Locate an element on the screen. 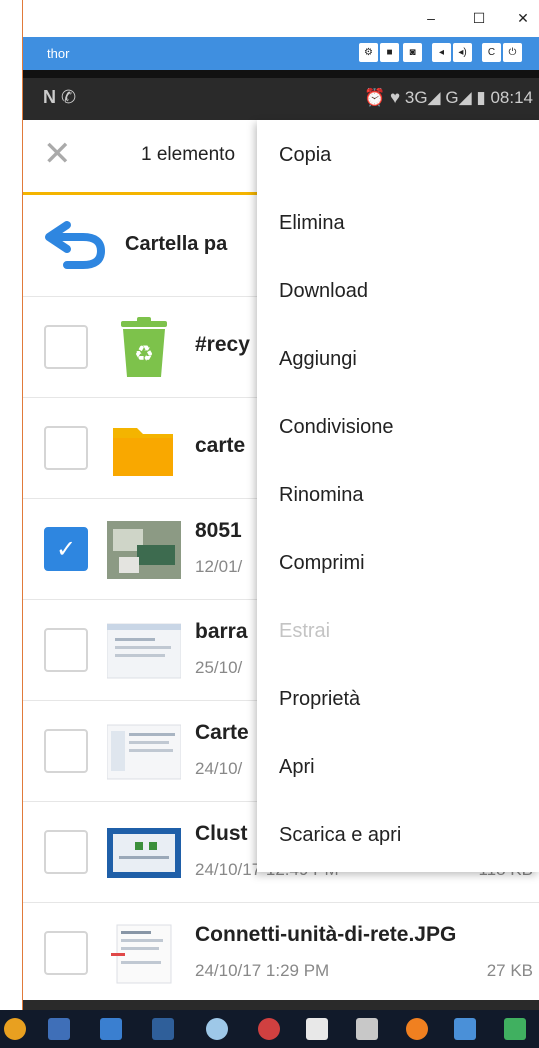  file-name: 8051 is located at coordinates (218, 530).